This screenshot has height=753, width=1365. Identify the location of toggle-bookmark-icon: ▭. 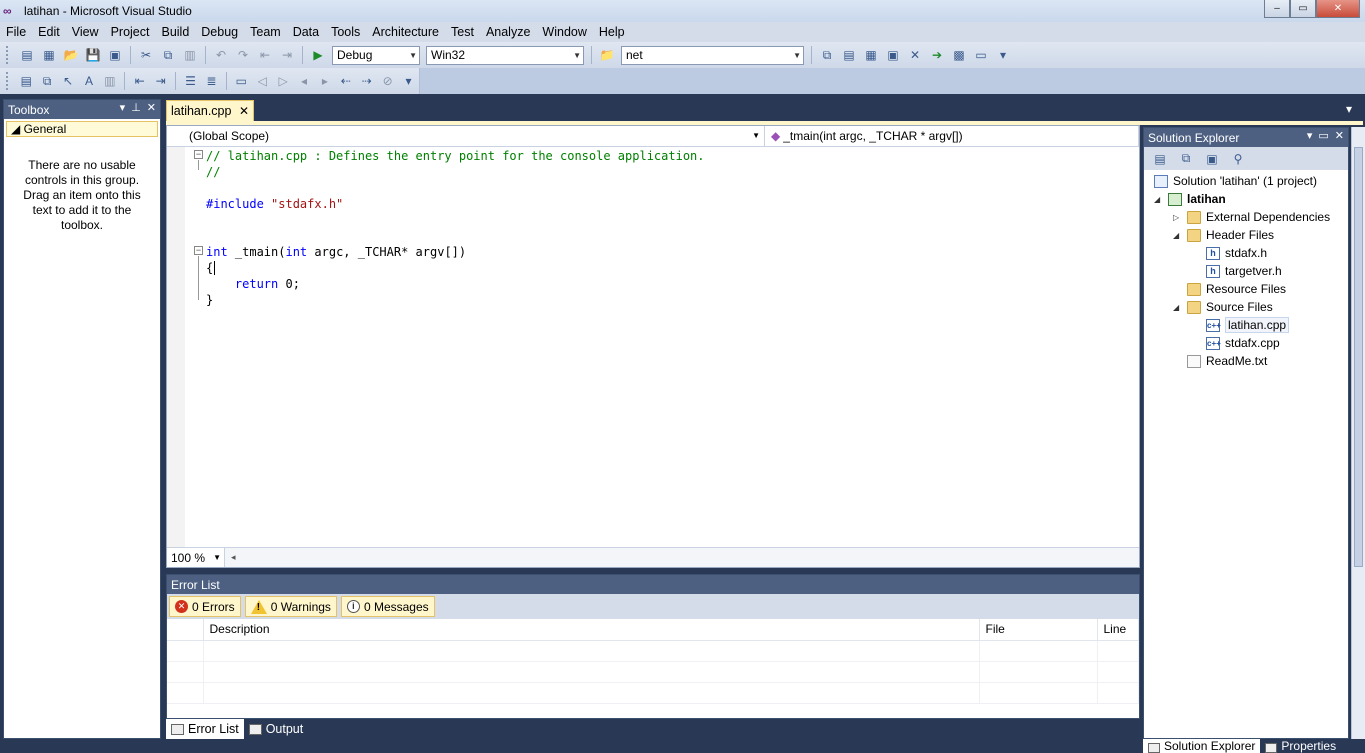
(241, 81).